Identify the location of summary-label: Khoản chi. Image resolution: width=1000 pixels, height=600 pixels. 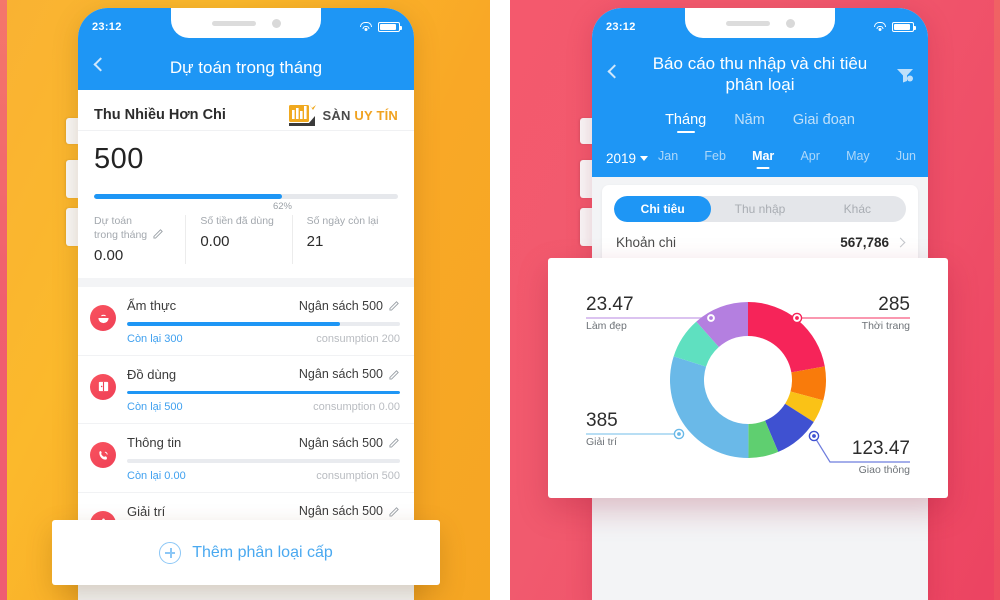
(646, 243).